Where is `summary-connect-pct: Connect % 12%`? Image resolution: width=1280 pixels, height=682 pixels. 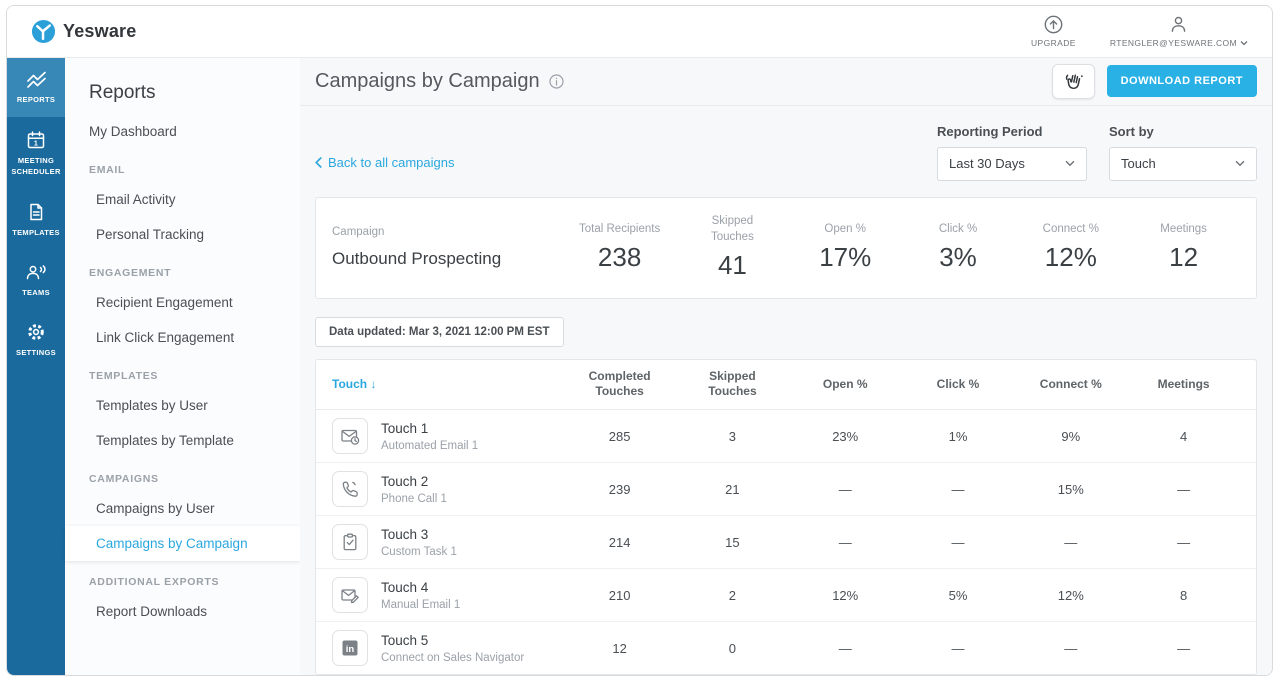 summary-connect-pct: Connect % 12% is located at coordinates (1070, 247).